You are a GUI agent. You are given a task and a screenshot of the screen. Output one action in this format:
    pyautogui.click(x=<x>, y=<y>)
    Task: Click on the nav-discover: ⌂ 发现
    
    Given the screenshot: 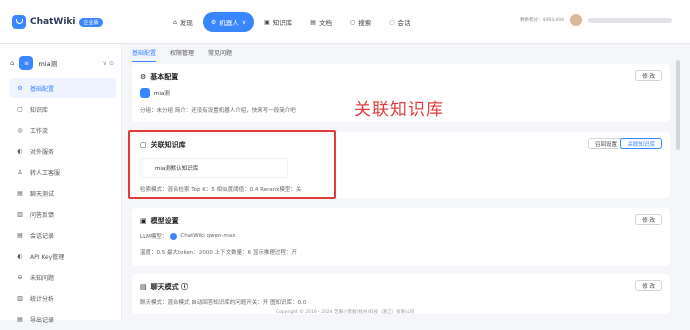 What is the action you would take?
    pyautogui.click(x=183, y=22)
    